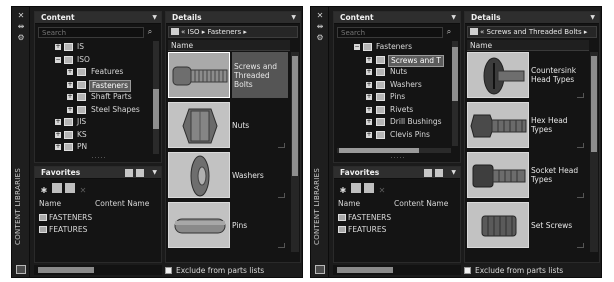  Describe the element at coordinates (527, 176) in the screenshot. I see `part-item: Socket Head Types` at that location.